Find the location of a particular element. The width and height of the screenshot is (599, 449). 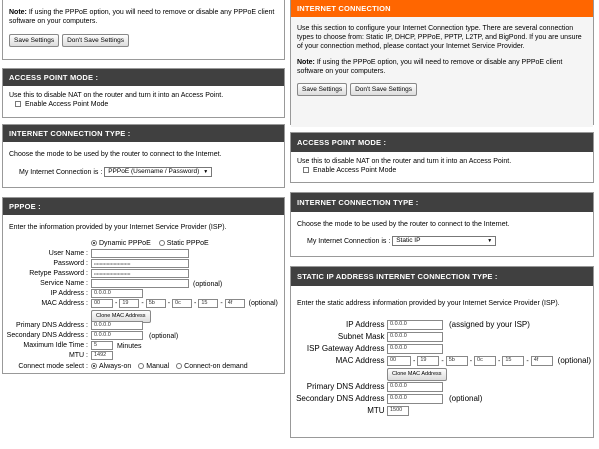

assigned-note: (assigned by your ISP) is located at coordinates (489, 324).